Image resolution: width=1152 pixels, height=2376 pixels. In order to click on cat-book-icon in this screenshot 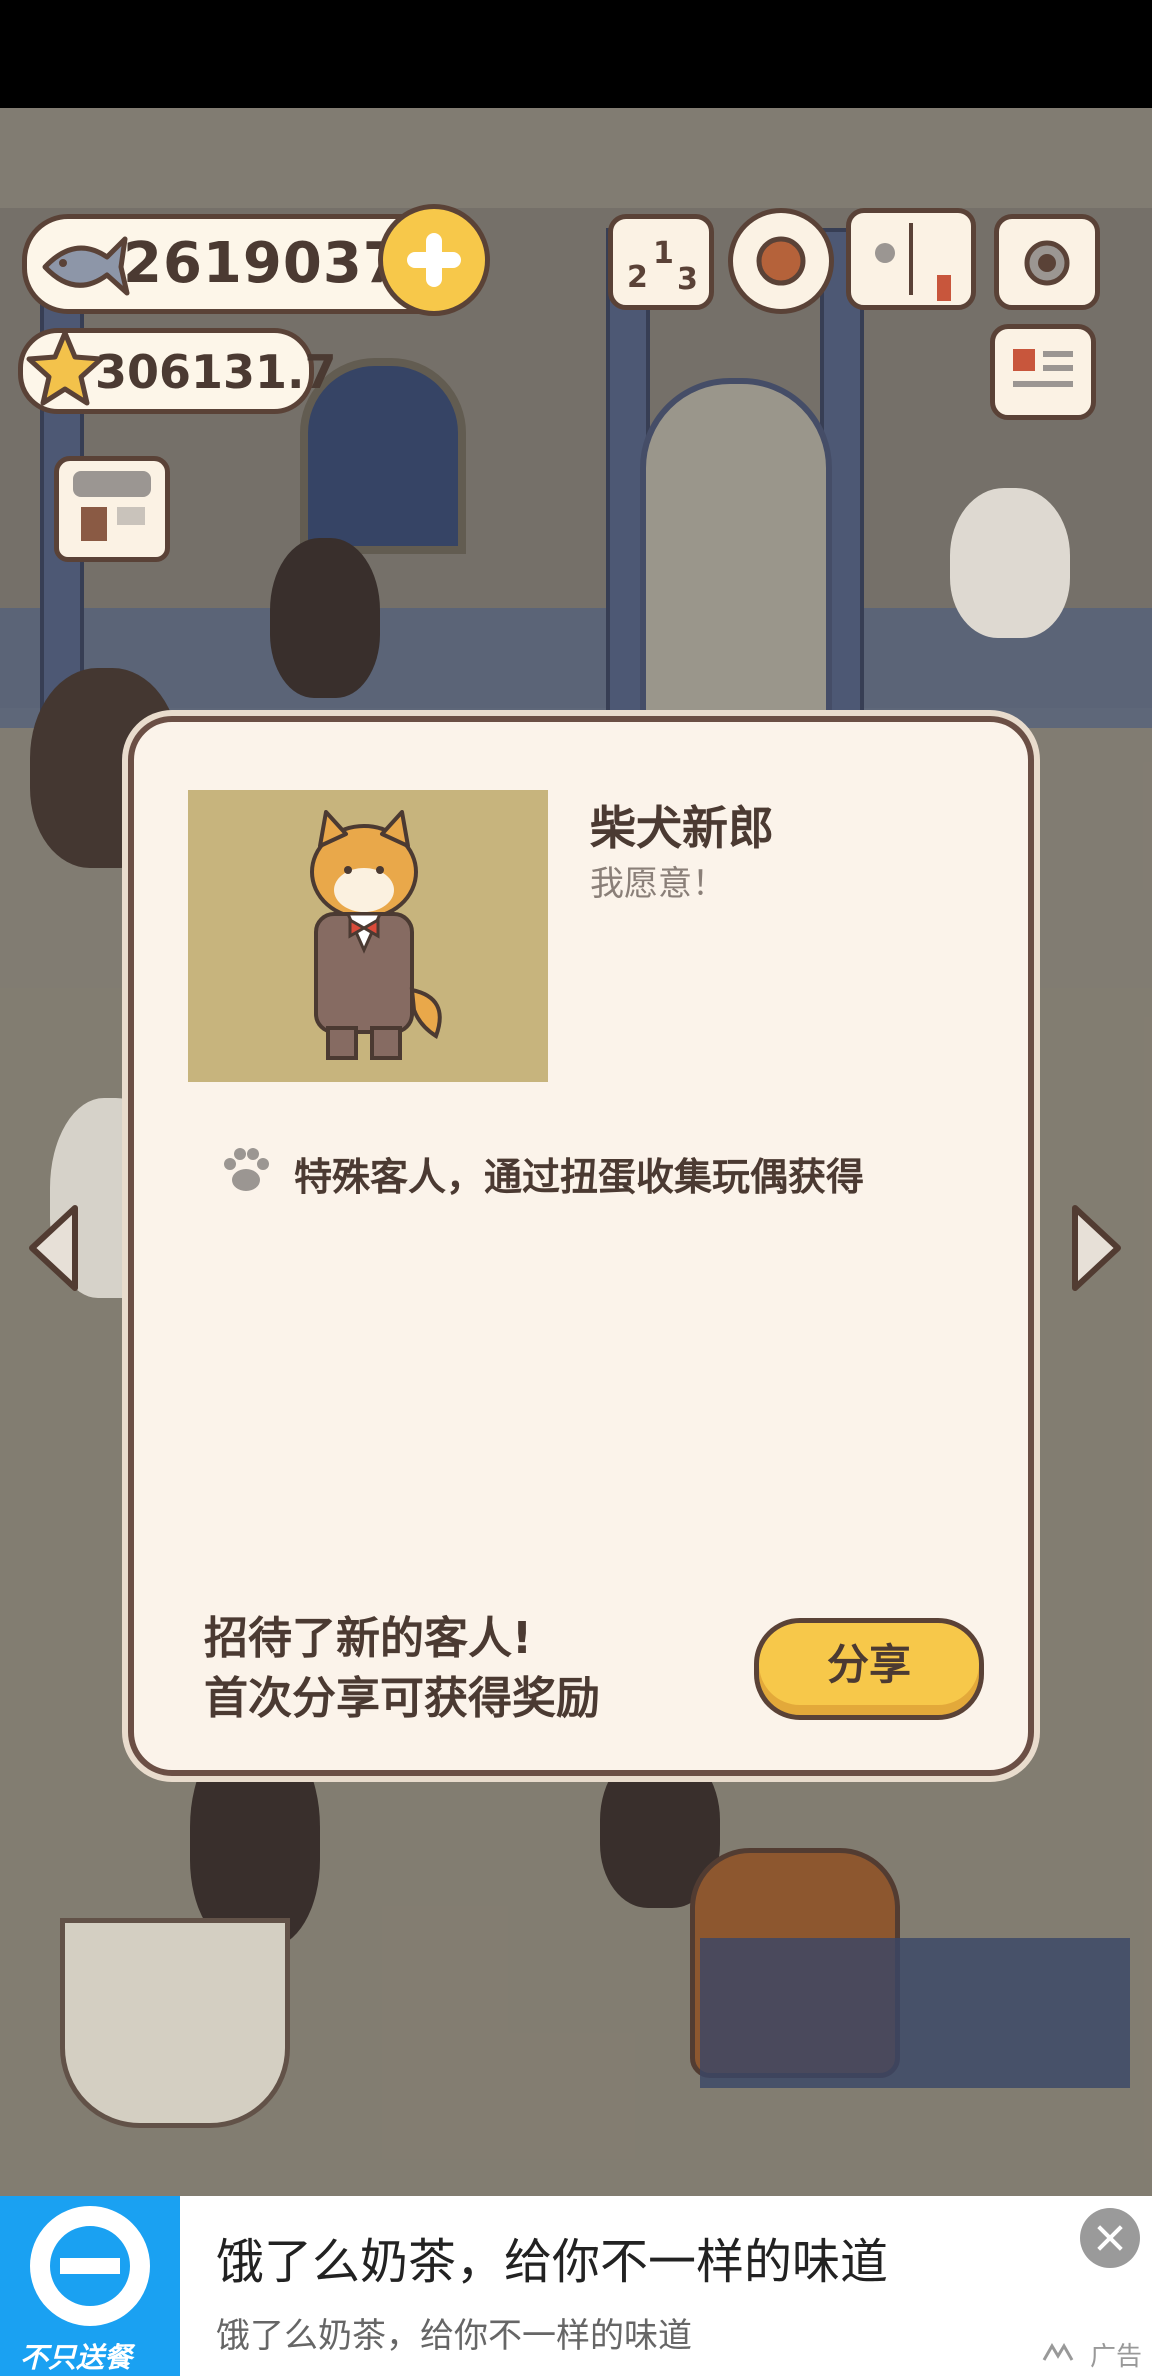, I will do `click(913, 262)`.